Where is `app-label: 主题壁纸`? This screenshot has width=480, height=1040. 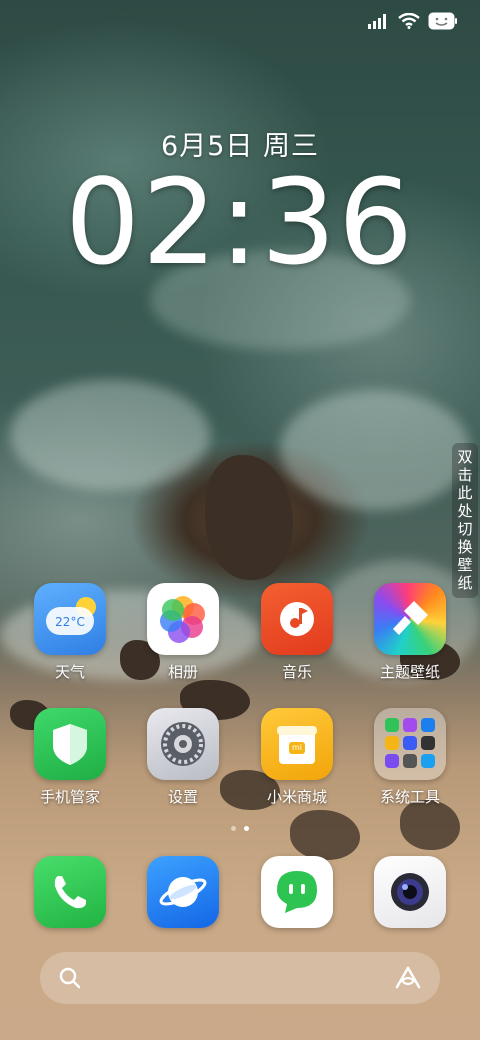
app-label: 主题壁纸 is located at coordinates (409, 672).